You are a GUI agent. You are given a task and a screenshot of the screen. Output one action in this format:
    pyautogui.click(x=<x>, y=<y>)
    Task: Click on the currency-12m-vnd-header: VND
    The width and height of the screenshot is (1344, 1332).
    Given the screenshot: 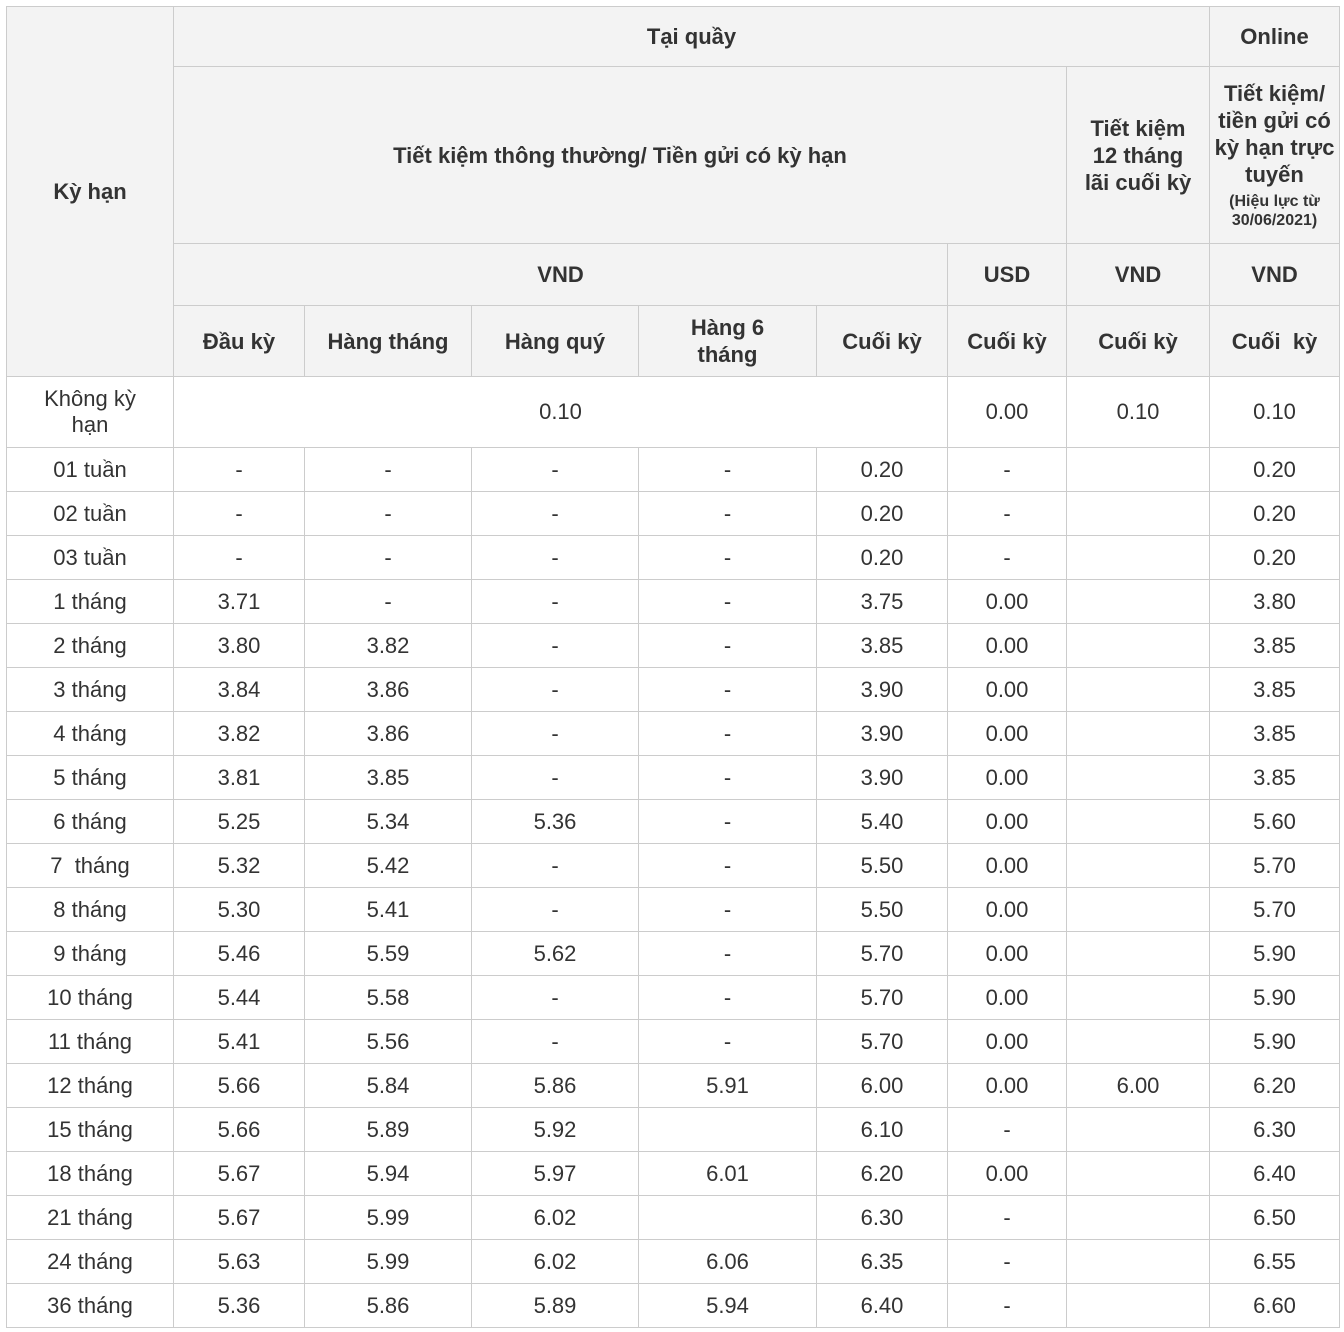 What is the action you would take?
    pyautogui.click(x=1138, y=274)
    